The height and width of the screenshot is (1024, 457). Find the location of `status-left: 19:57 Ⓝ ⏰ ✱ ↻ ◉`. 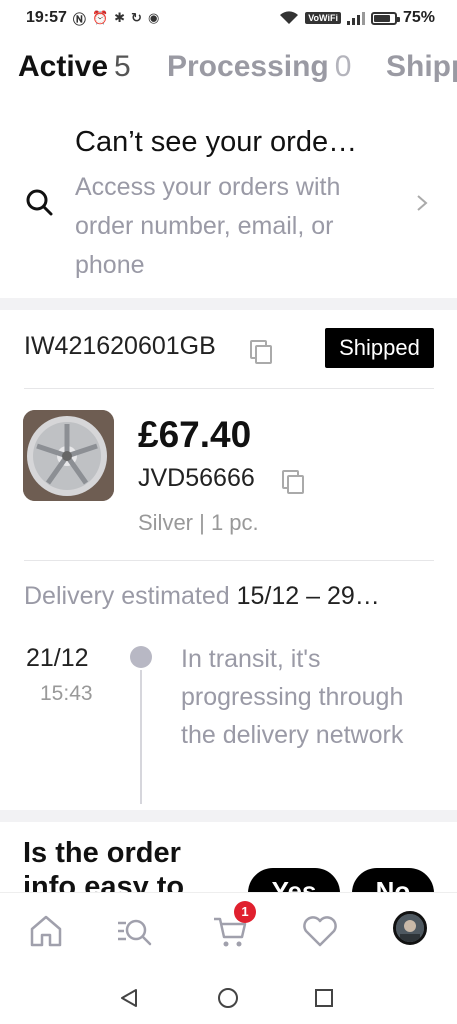

status-left: 19:57 Ⓝ ⏰ ✱ ↻ ◉ is located at coordinates (92, 18).